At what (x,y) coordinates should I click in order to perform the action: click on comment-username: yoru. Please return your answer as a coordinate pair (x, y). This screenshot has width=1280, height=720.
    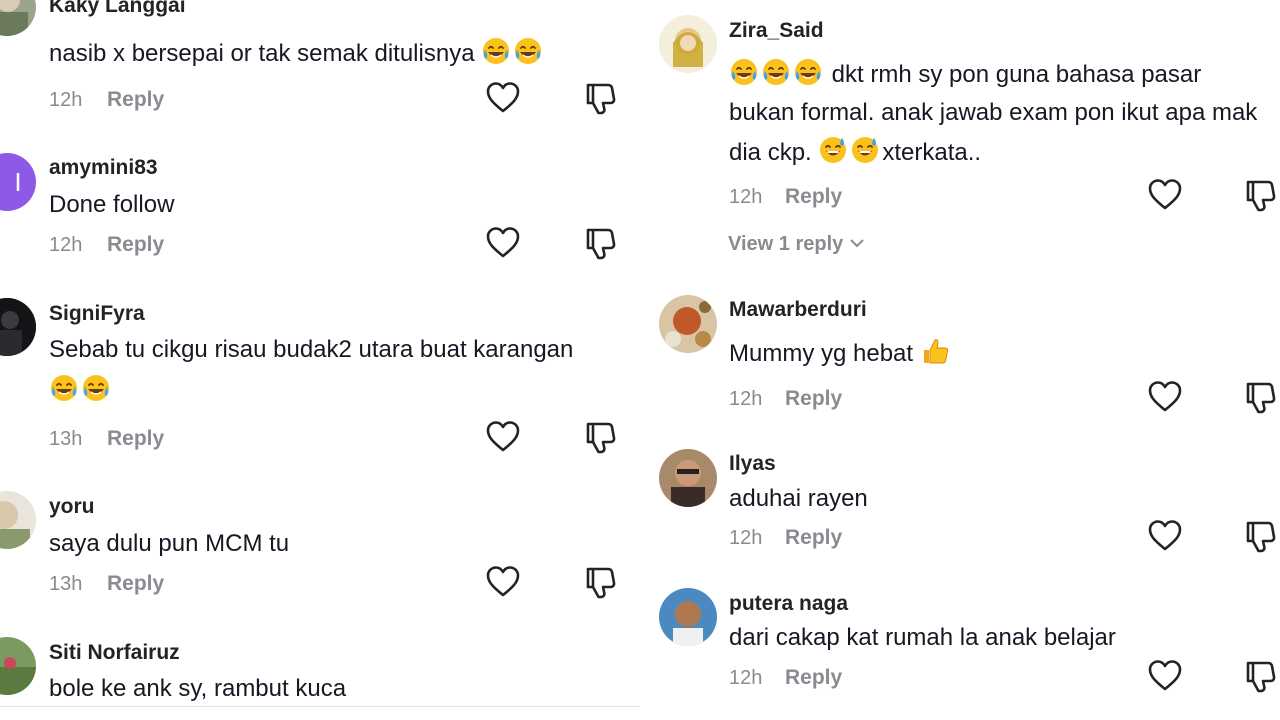
    Looking at the image, I should click on (72, 507).